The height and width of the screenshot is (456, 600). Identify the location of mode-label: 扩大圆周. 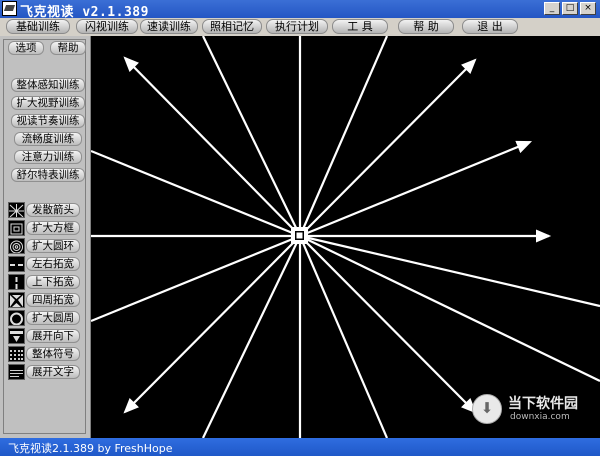
(53, 318).